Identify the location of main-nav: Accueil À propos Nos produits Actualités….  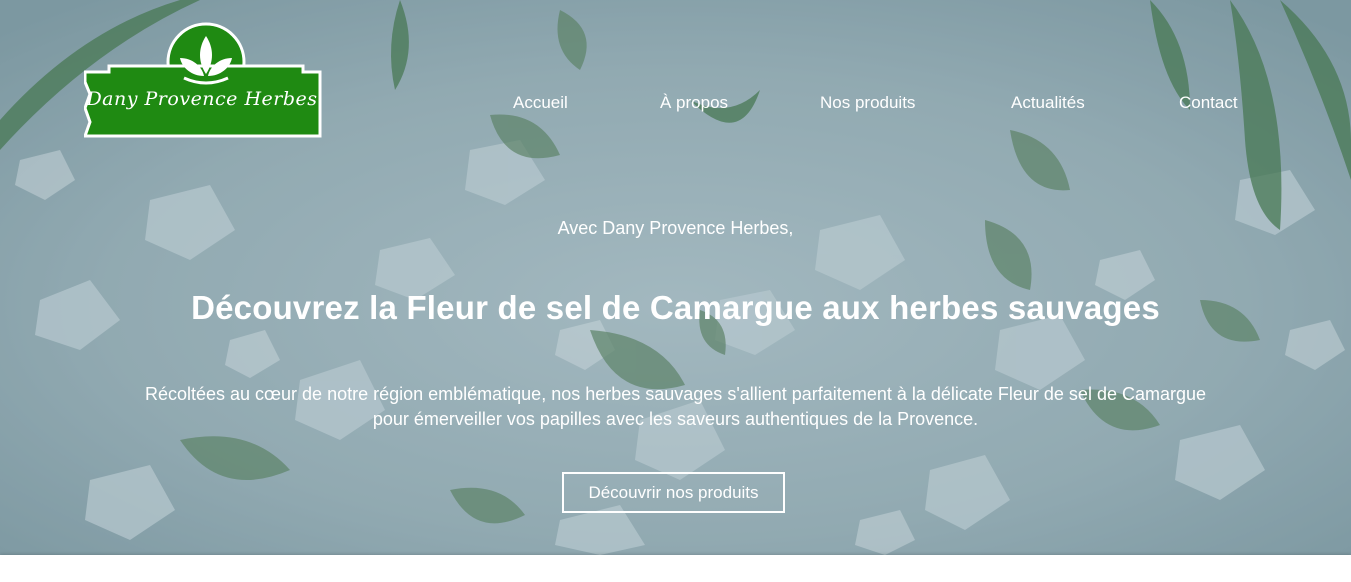
(675, 104).